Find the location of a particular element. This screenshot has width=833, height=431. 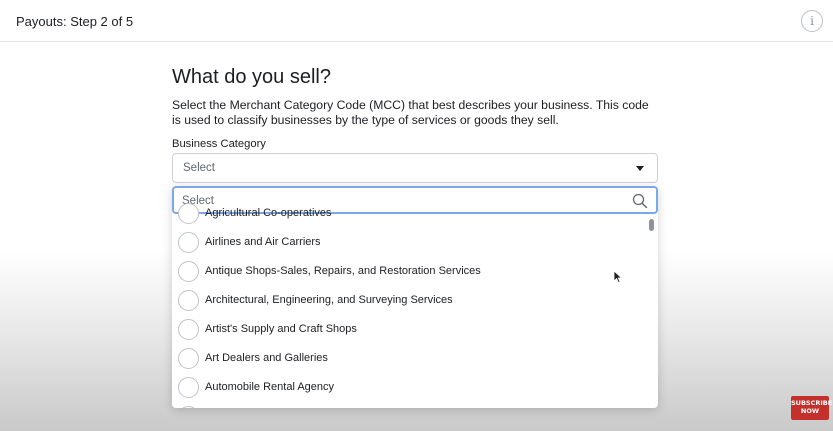

subscribe-badge: SUBSCRIBE NOW is located at coordinates (811, 408).